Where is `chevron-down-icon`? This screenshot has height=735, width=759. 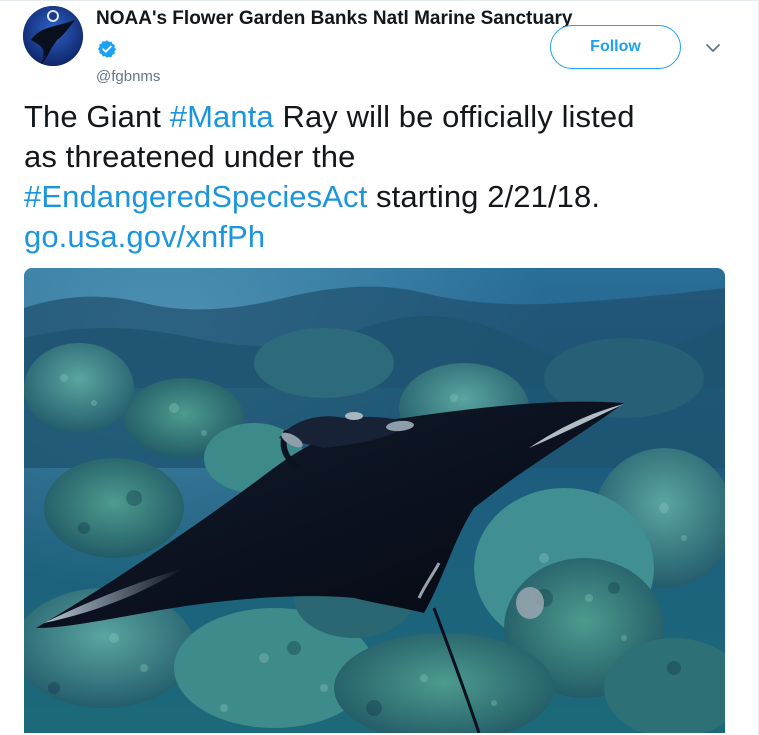 chevron-down-icon is located at coordinates (713, 48).